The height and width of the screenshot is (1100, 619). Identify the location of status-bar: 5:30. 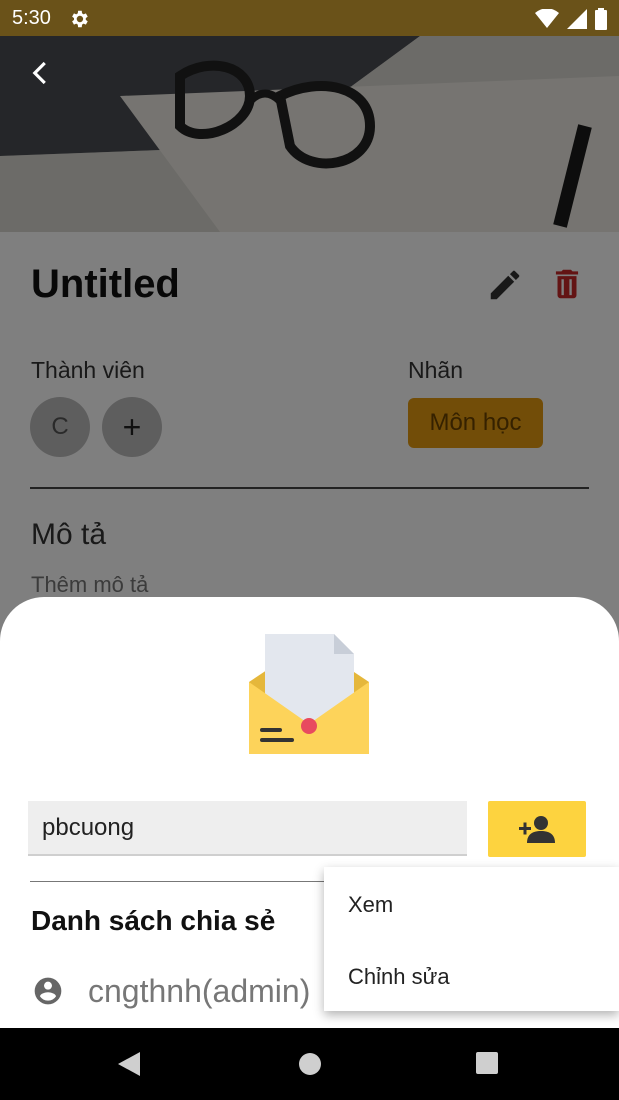
(309, 18).